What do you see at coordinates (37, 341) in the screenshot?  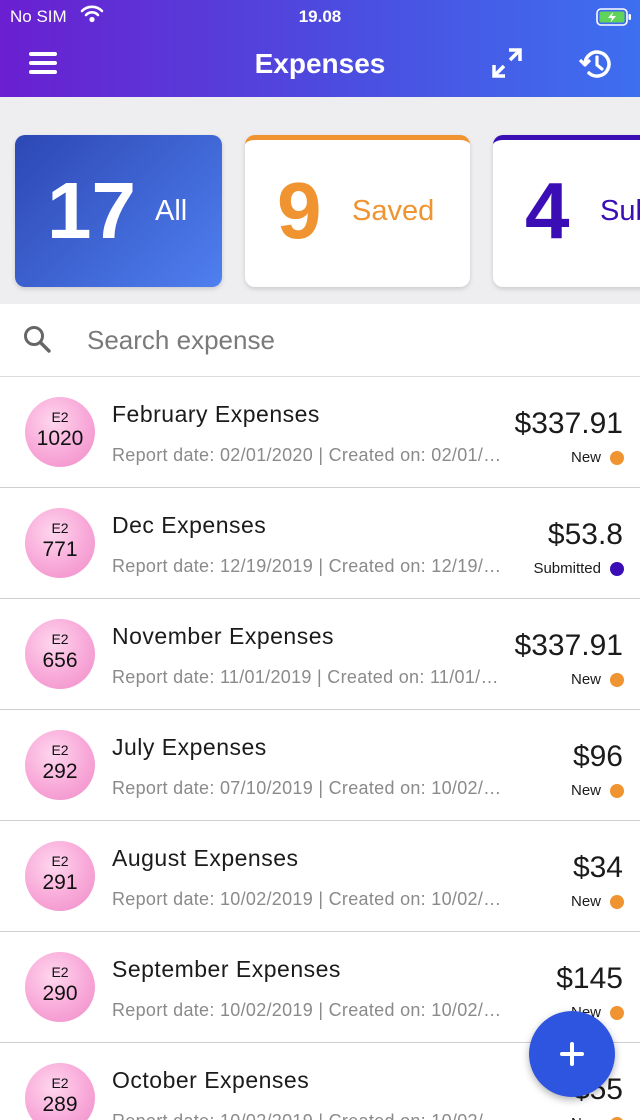 I see `search-icon` at bounding box center [37, 341].